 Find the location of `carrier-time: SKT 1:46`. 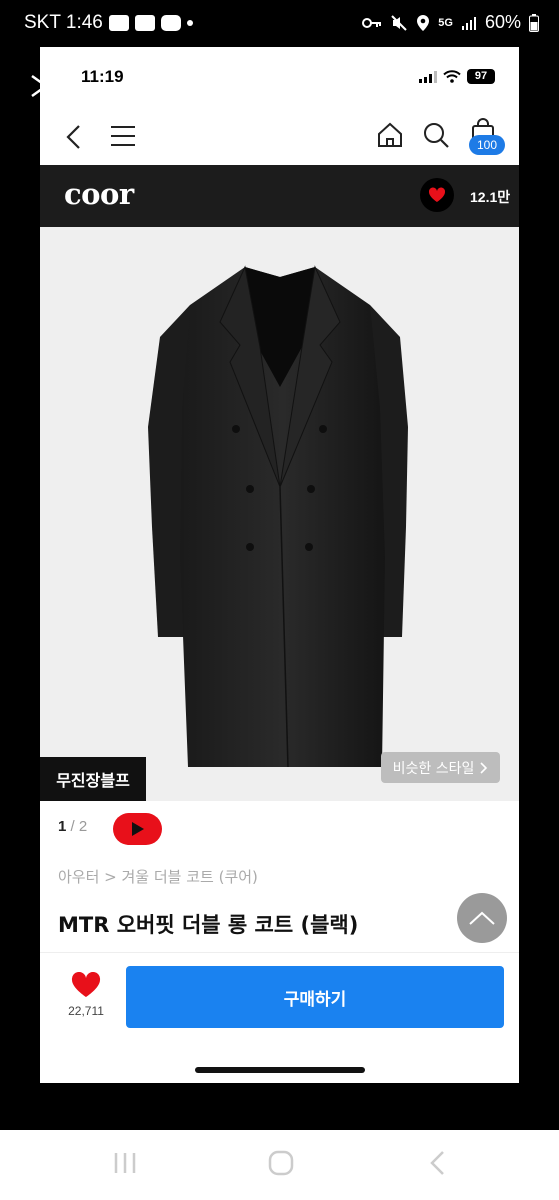

carrier-time: SKT 1:46 is located at coordinates (63, 22).